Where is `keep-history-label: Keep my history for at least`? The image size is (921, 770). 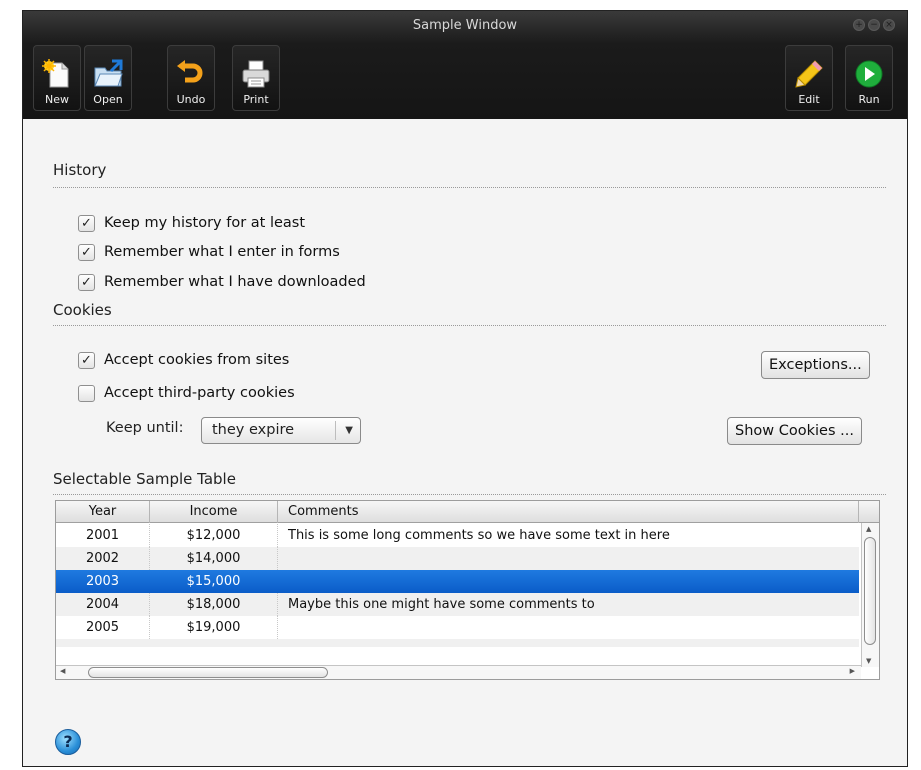
keep-history-label: Keep my history for at least is located at coordinates (205, 223).